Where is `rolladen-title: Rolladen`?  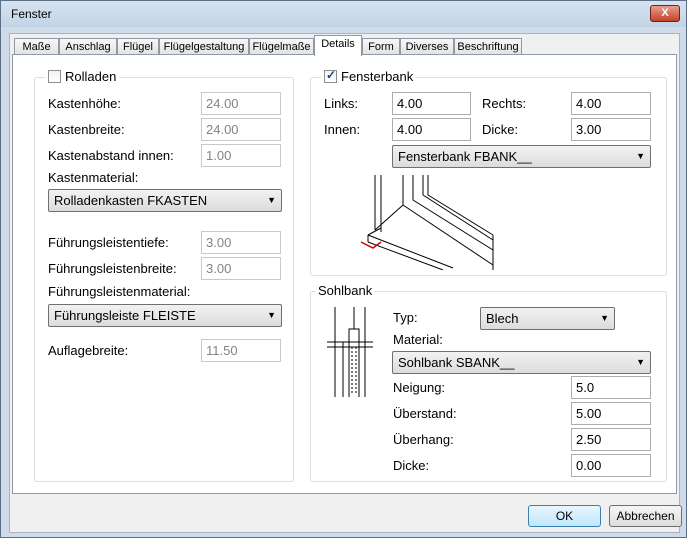
rolladen-title: Rolladen is located at coordinates (91, 76).